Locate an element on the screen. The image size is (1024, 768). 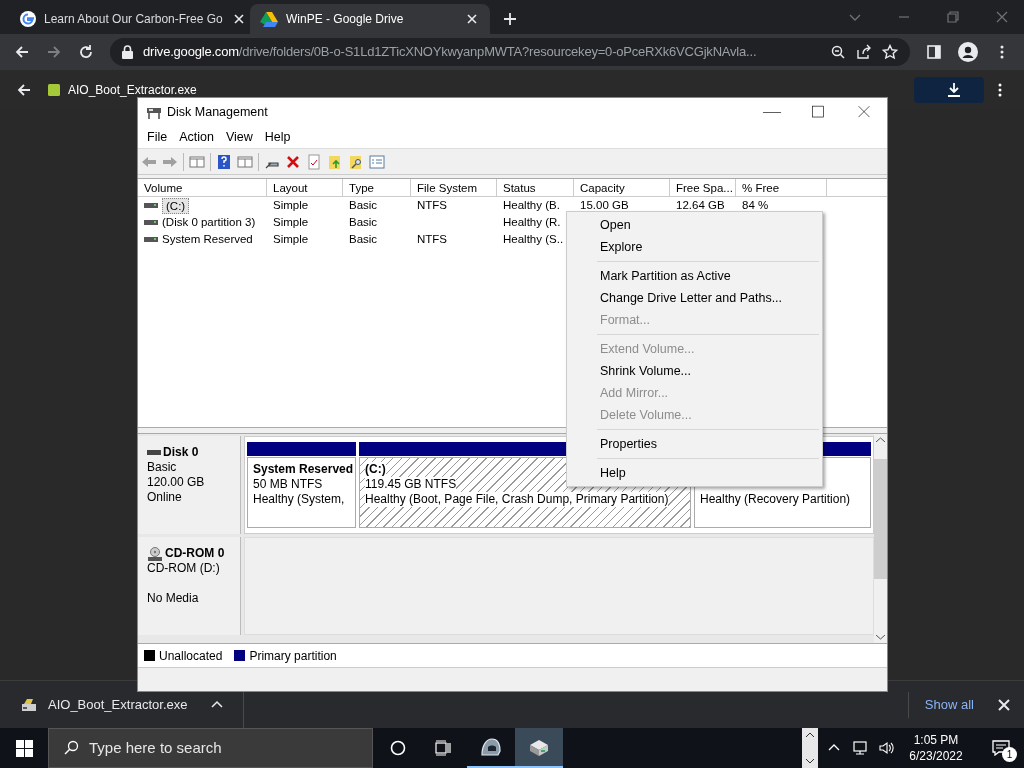
column-header: Status is located at coordinates (535, 187).